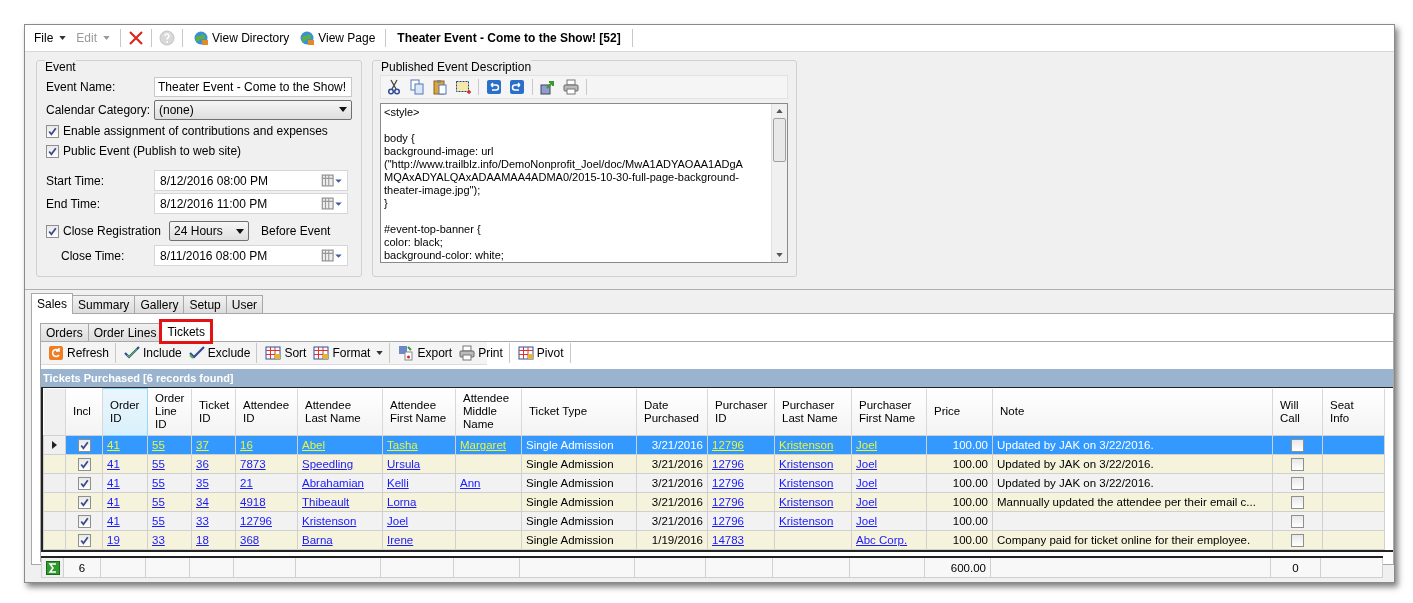  I want to click on category-dropdown: (none), so click(253, 109).